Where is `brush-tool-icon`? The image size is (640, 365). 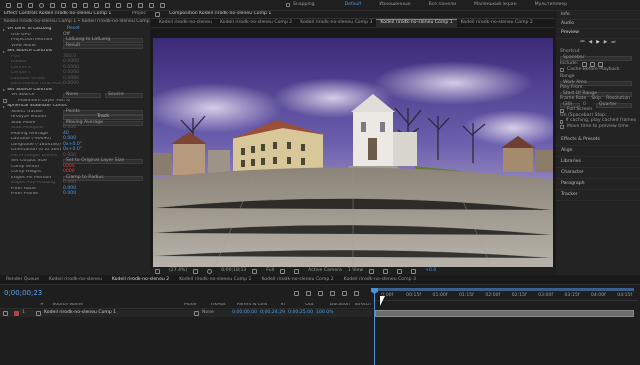 brush-tool-icon is located at coordinates (118, 5).